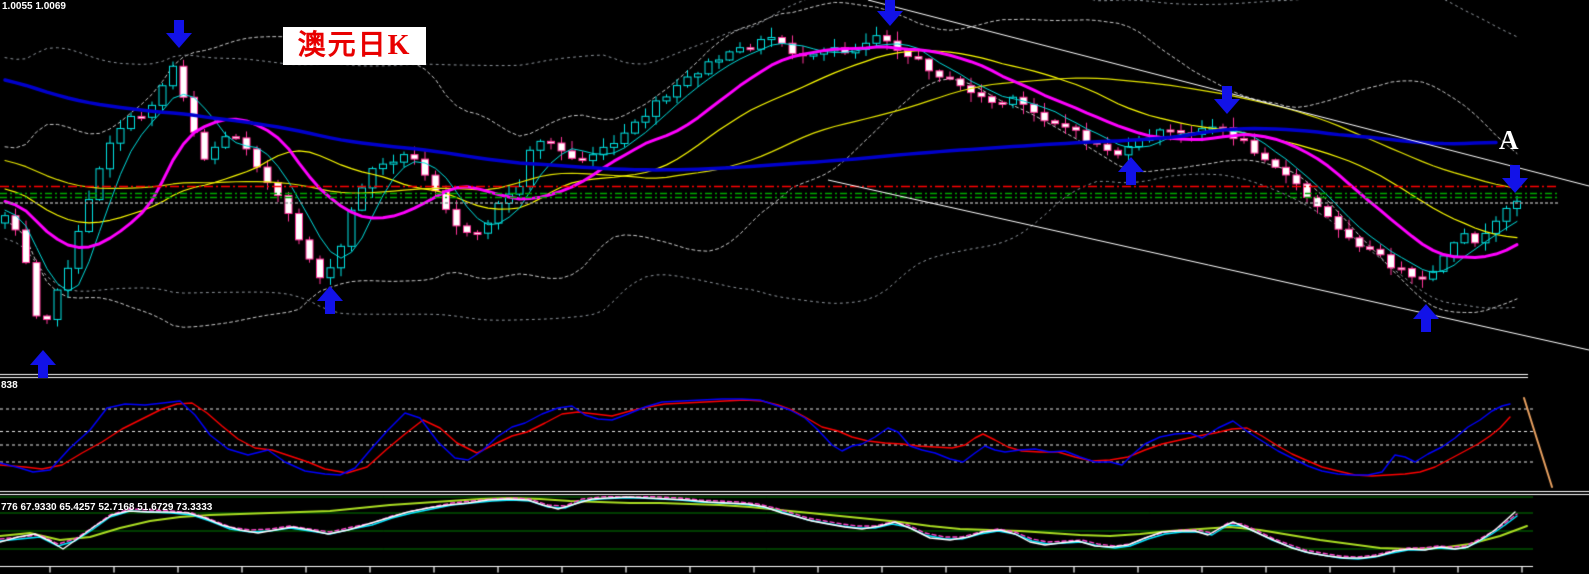 The height and width of the screenshot is (574, 1589). Describe the element at coordinates (9, 385) in the screenshot. I see `momentum-panel-value: 838` at that location.